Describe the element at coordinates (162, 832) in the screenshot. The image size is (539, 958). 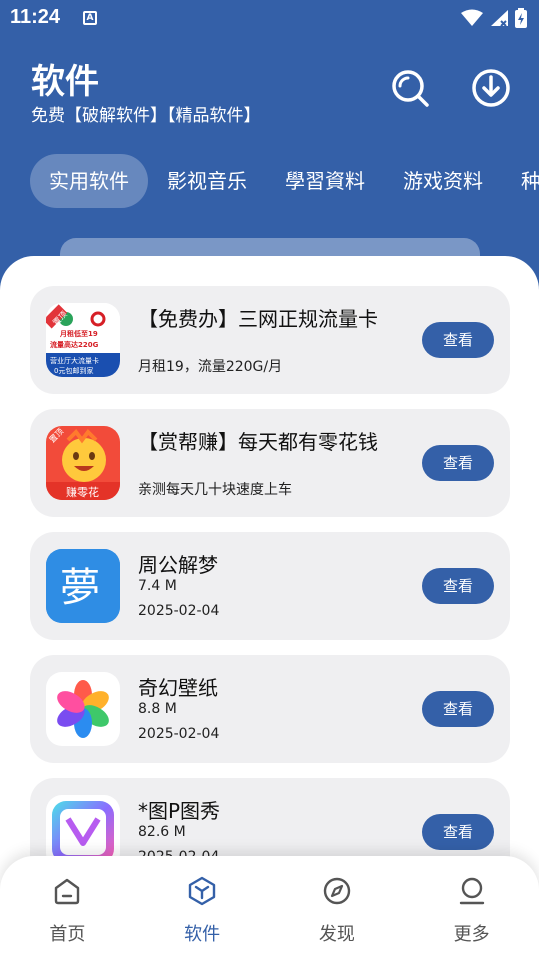
I see `app-size: 82.6 M` at that location.